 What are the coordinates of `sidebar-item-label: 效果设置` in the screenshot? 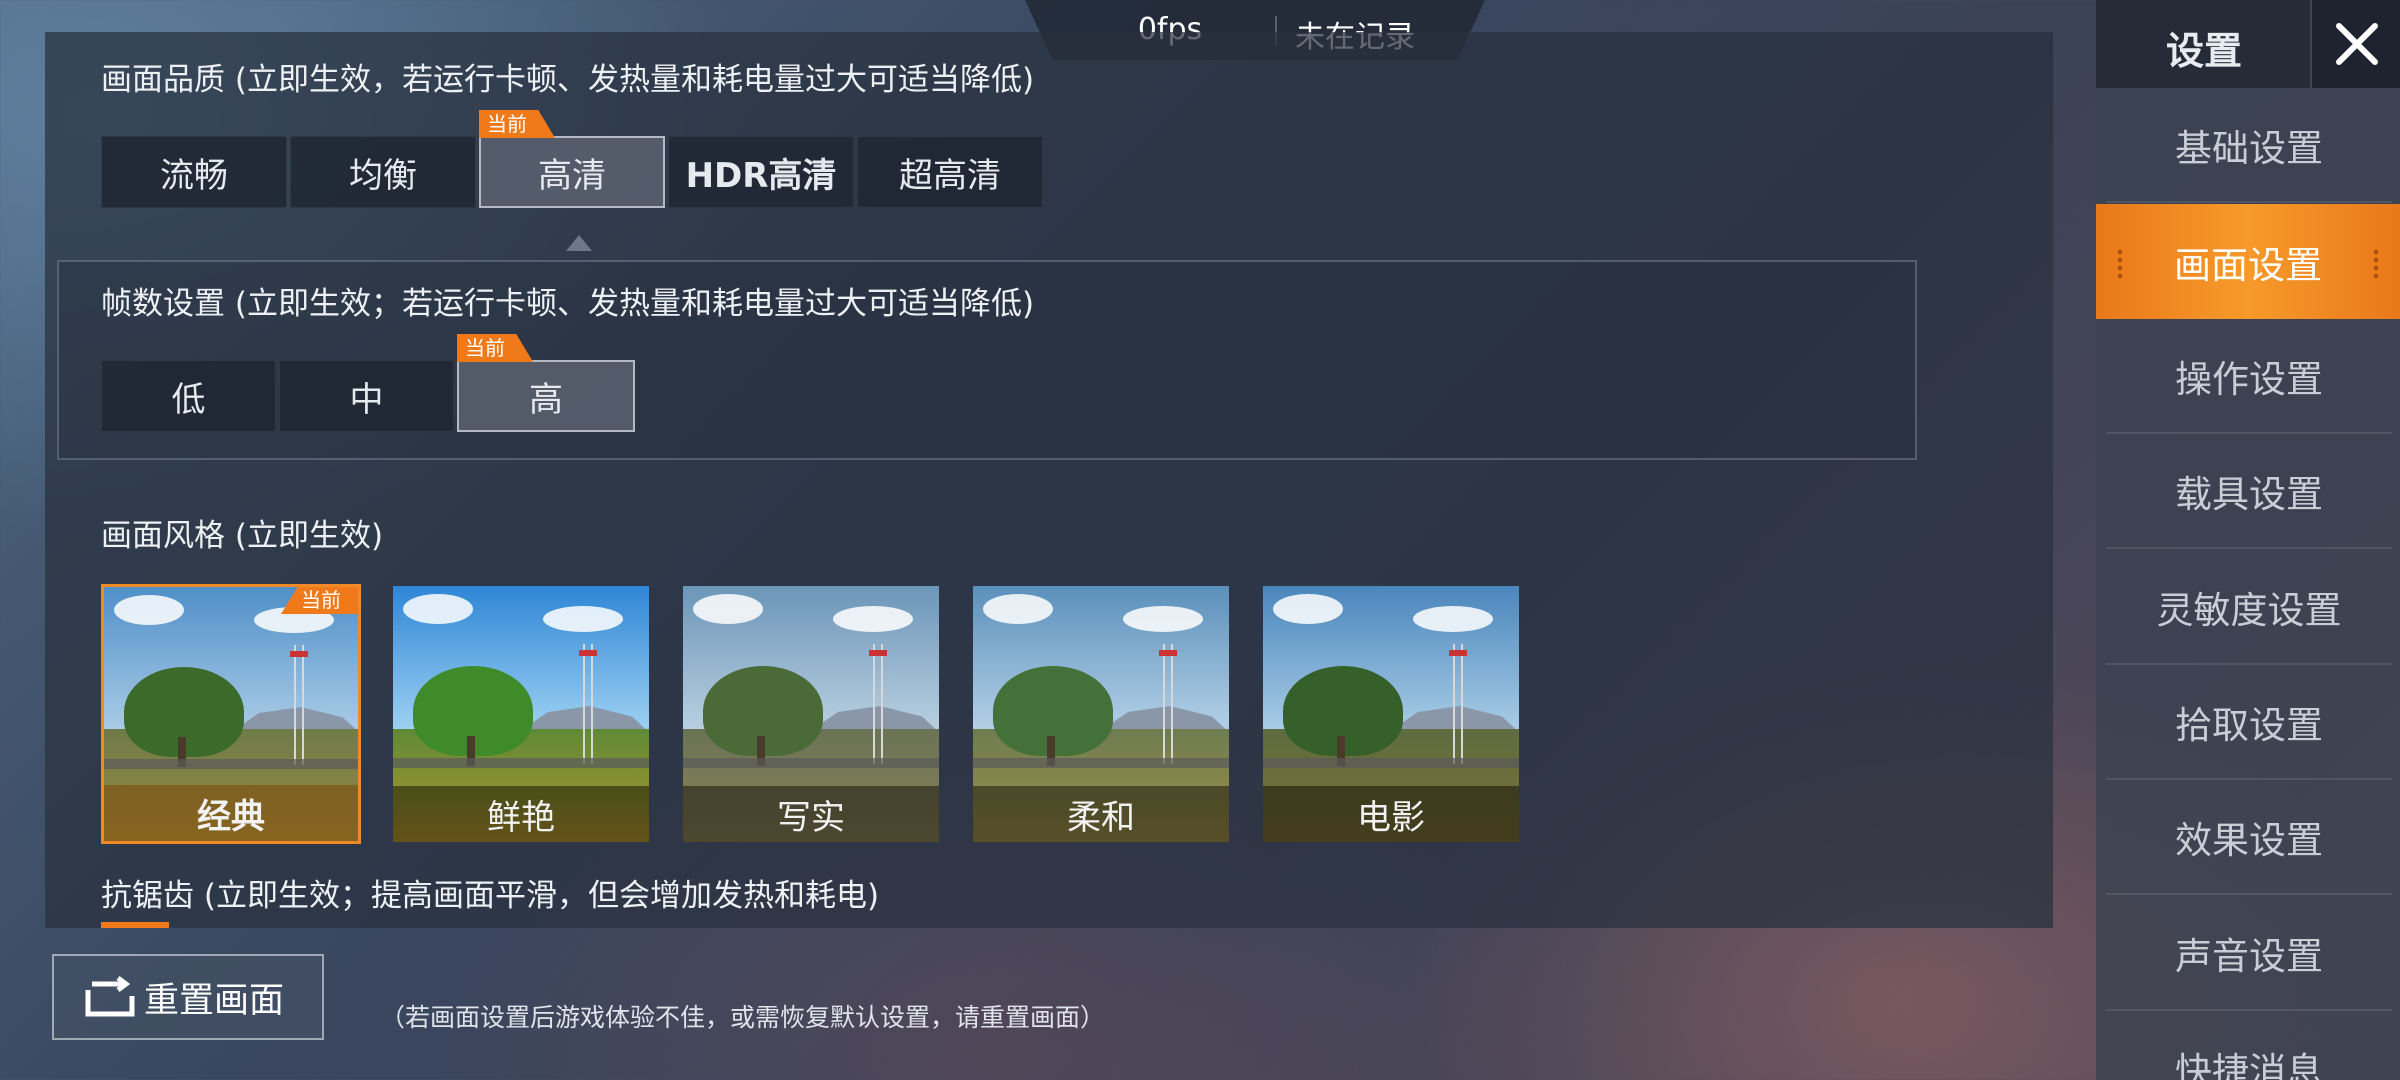 It's located at (2249, 840).